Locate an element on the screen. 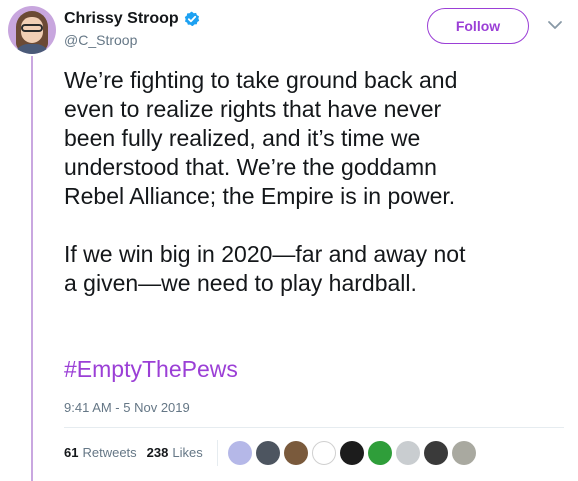  likes-count: 238 is located at coordinates (157, 452).